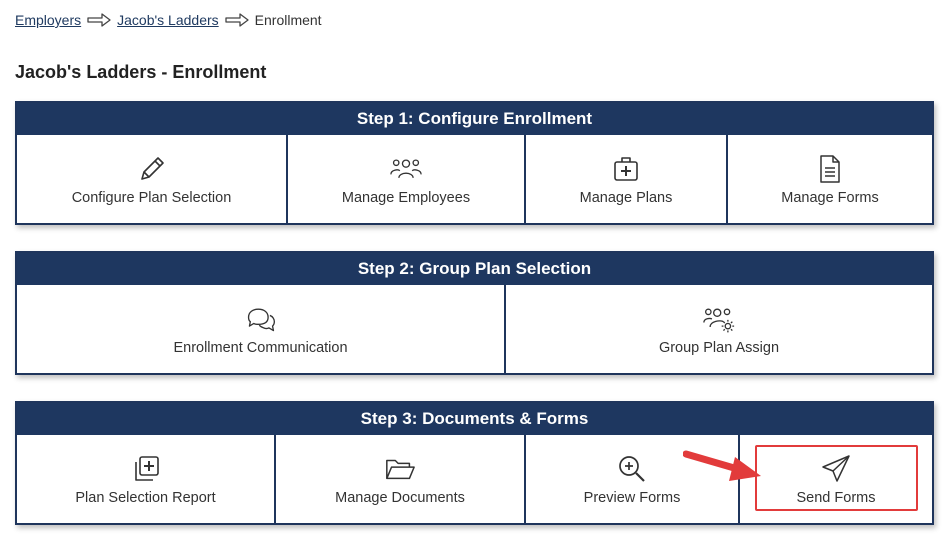 This screenshot has height=543, width=947. I want to click on enrollment-communication-button: Enrollment Communication, so click(261, 329).